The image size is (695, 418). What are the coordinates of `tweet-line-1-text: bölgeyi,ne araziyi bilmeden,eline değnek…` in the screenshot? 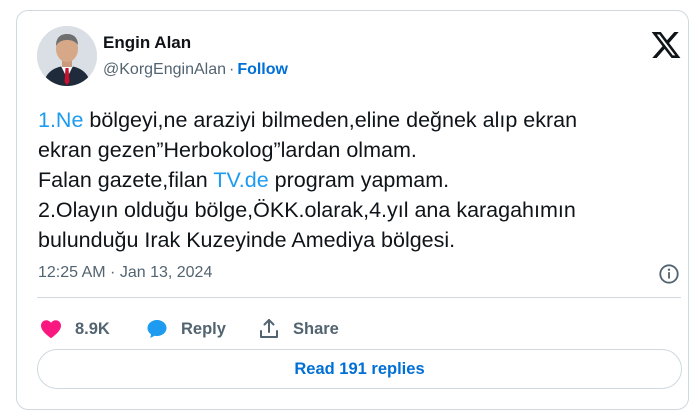 It's located at (330, 120).